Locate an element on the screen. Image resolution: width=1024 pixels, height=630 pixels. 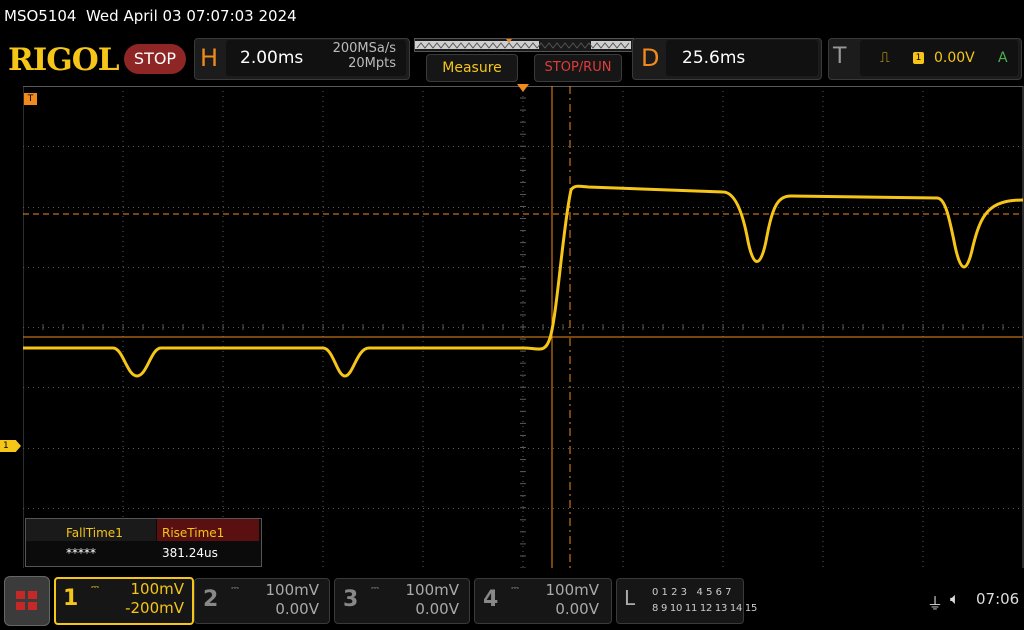
menu-grid-icon is located at coordinates (26, 600).